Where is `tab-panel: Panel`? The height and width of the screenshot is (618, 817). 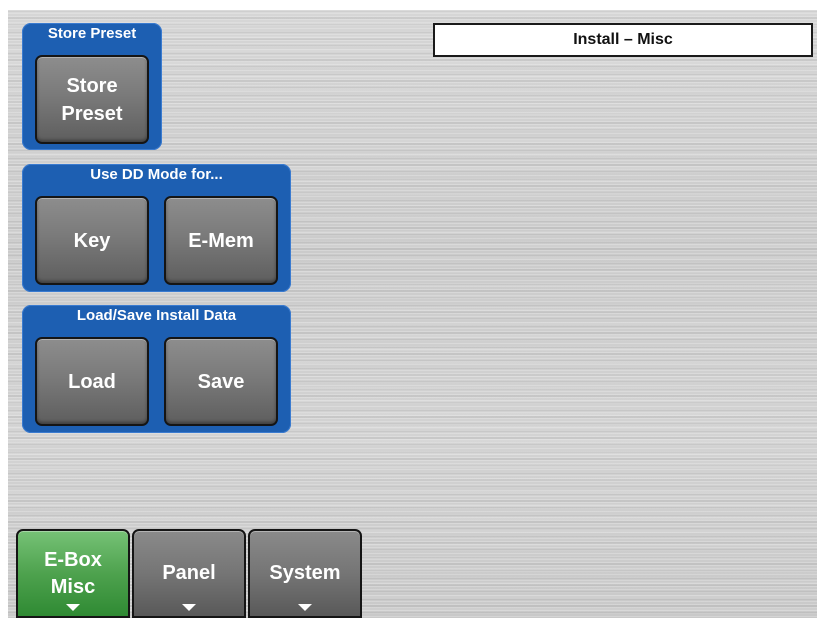 tab-panel: Panel is located at coordinates (189, 573).